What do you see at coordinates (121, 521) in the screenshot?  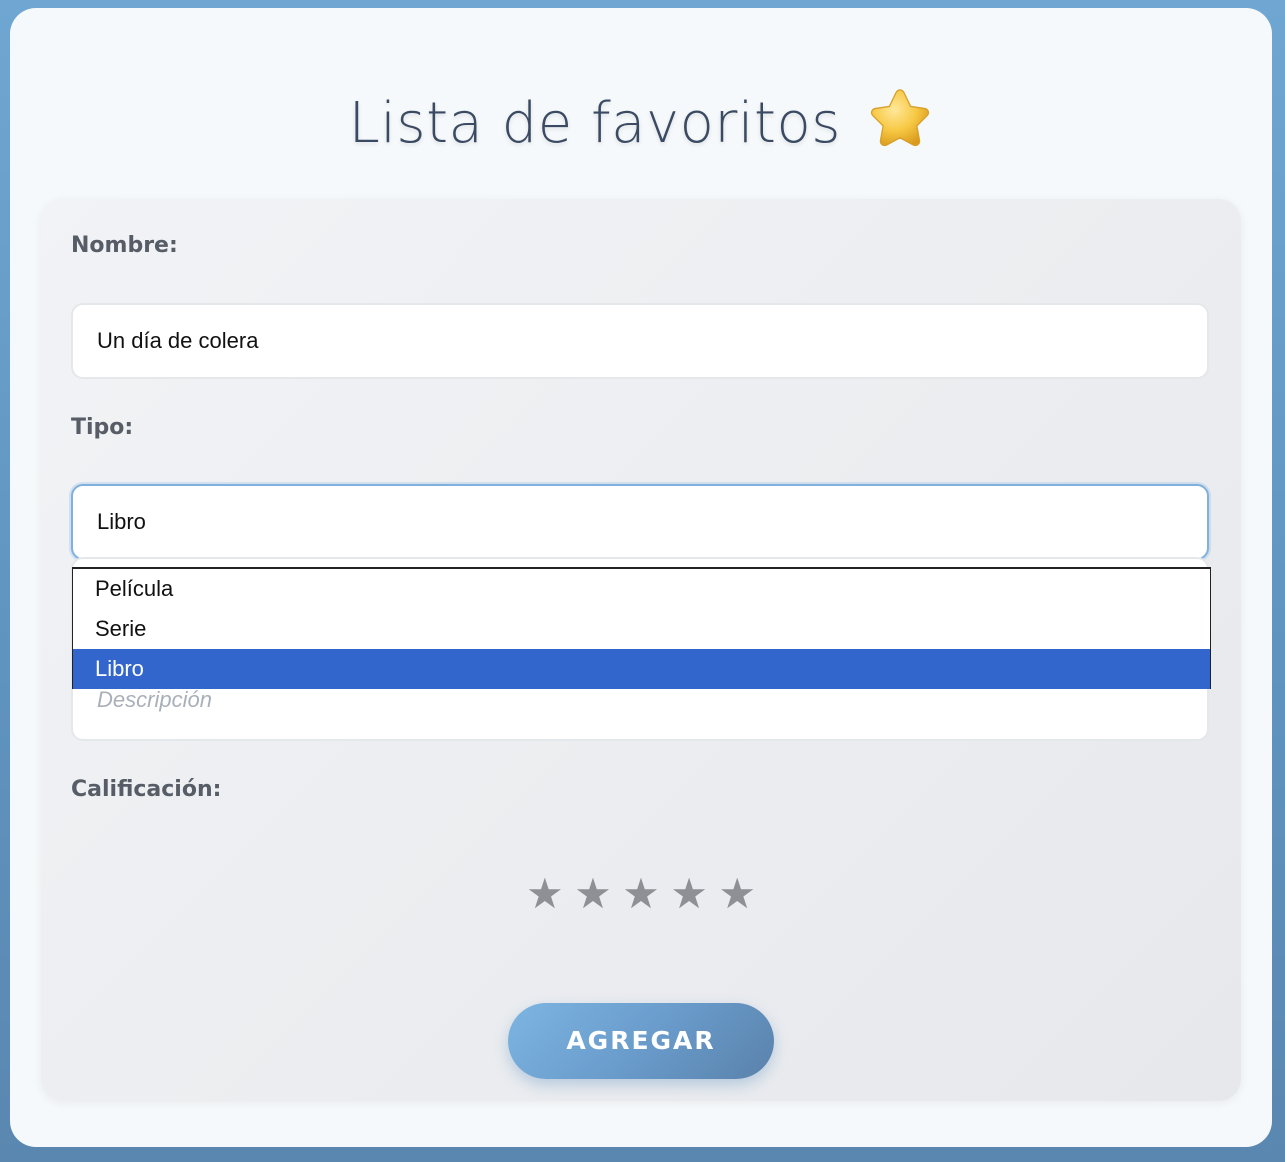 I see `tipo-selected-value: Libro` at bounding box center [121, 521].